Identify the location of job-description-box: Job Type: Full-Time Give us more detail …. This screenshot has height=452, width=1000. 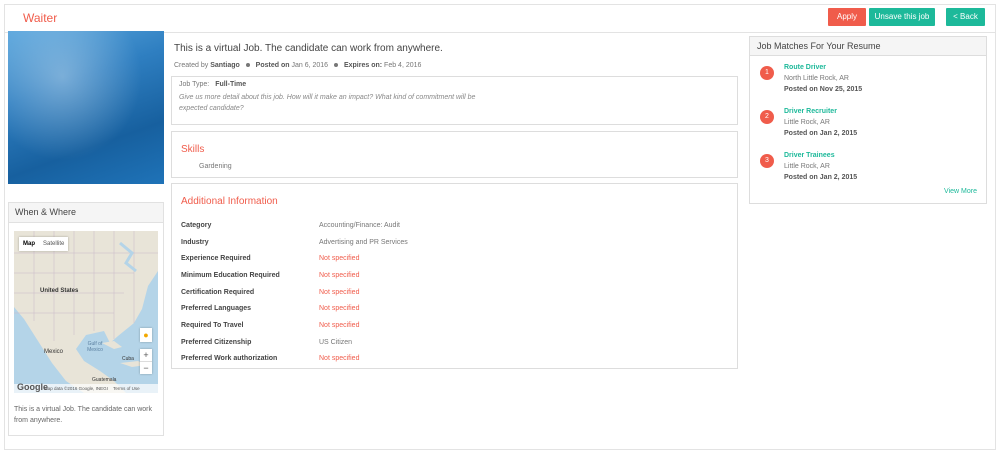
(454, 100).